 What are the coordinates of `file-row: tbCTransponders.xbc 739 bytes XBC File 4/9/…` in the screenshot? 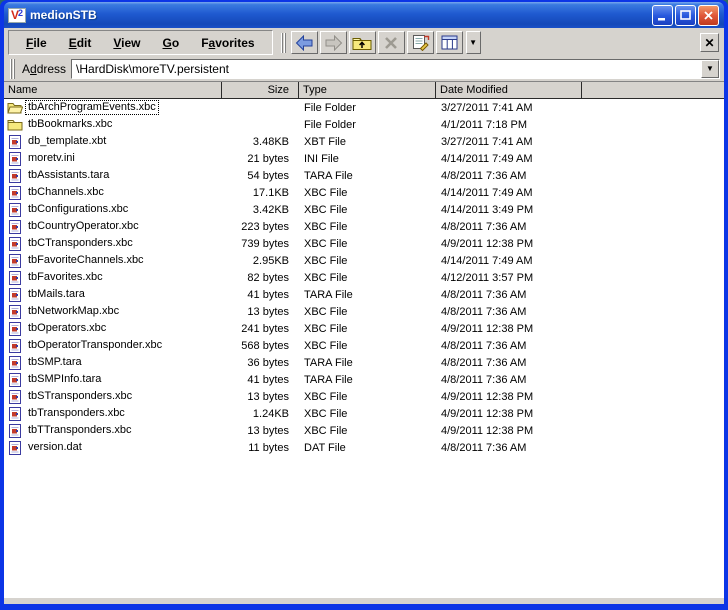 It's located at (364, 243).